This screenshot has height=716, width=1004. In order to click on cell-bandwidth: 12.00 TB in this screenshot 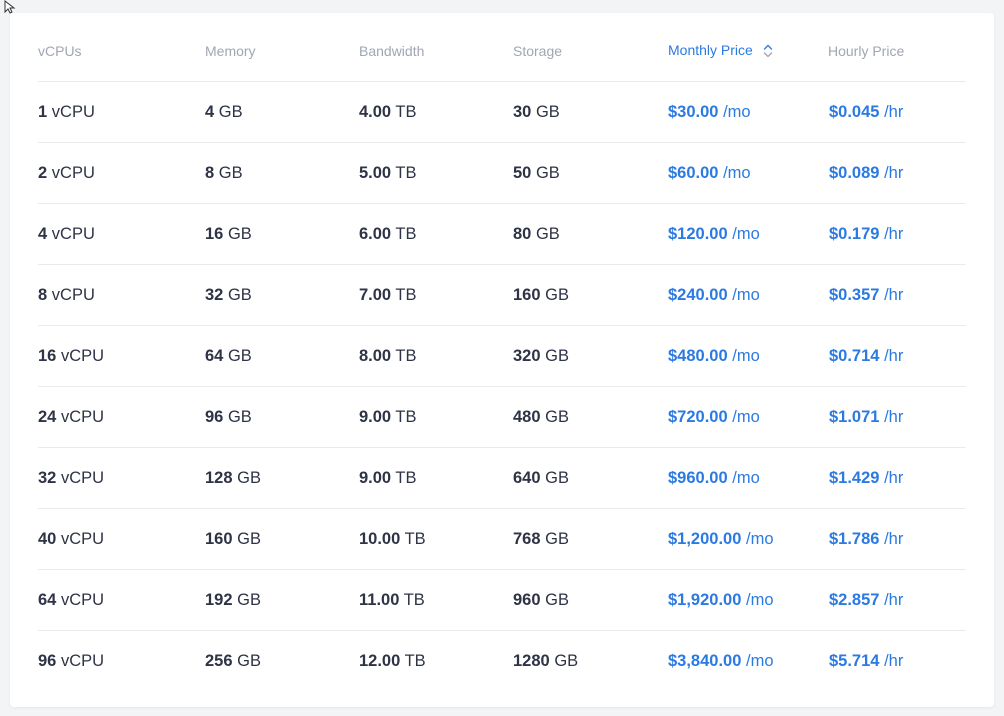, I will do `click(436, 661)`.